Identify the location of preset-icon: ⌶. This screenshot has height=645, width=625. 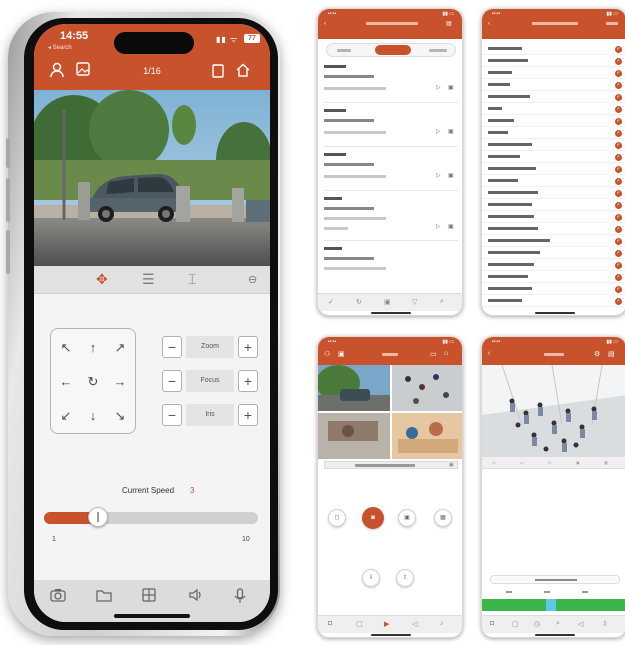
(192, 279).